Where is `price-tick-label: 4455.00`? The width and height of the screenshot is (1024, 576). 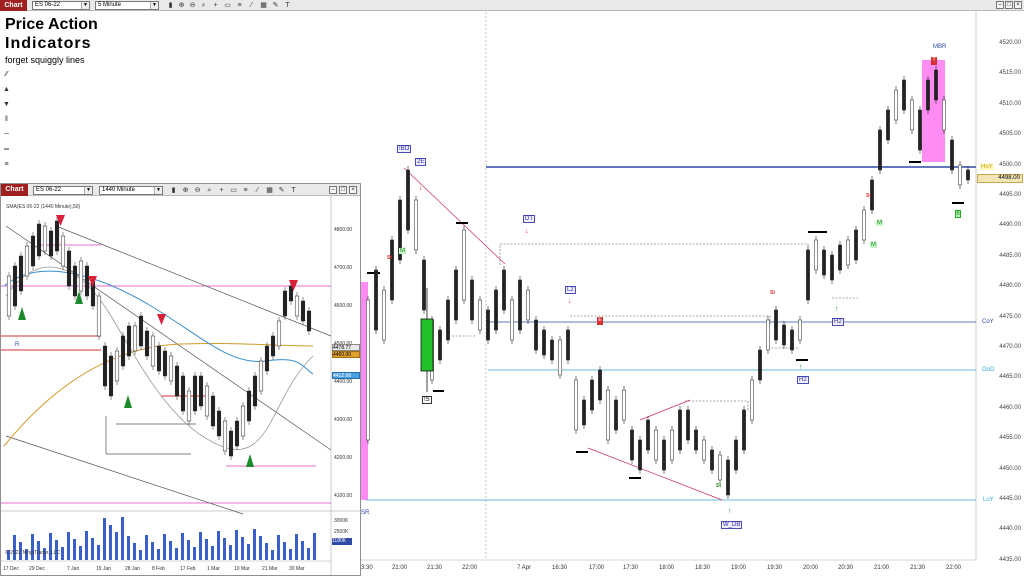
price-tick-label: 4455.00 is located at coordinates (1010, 438).